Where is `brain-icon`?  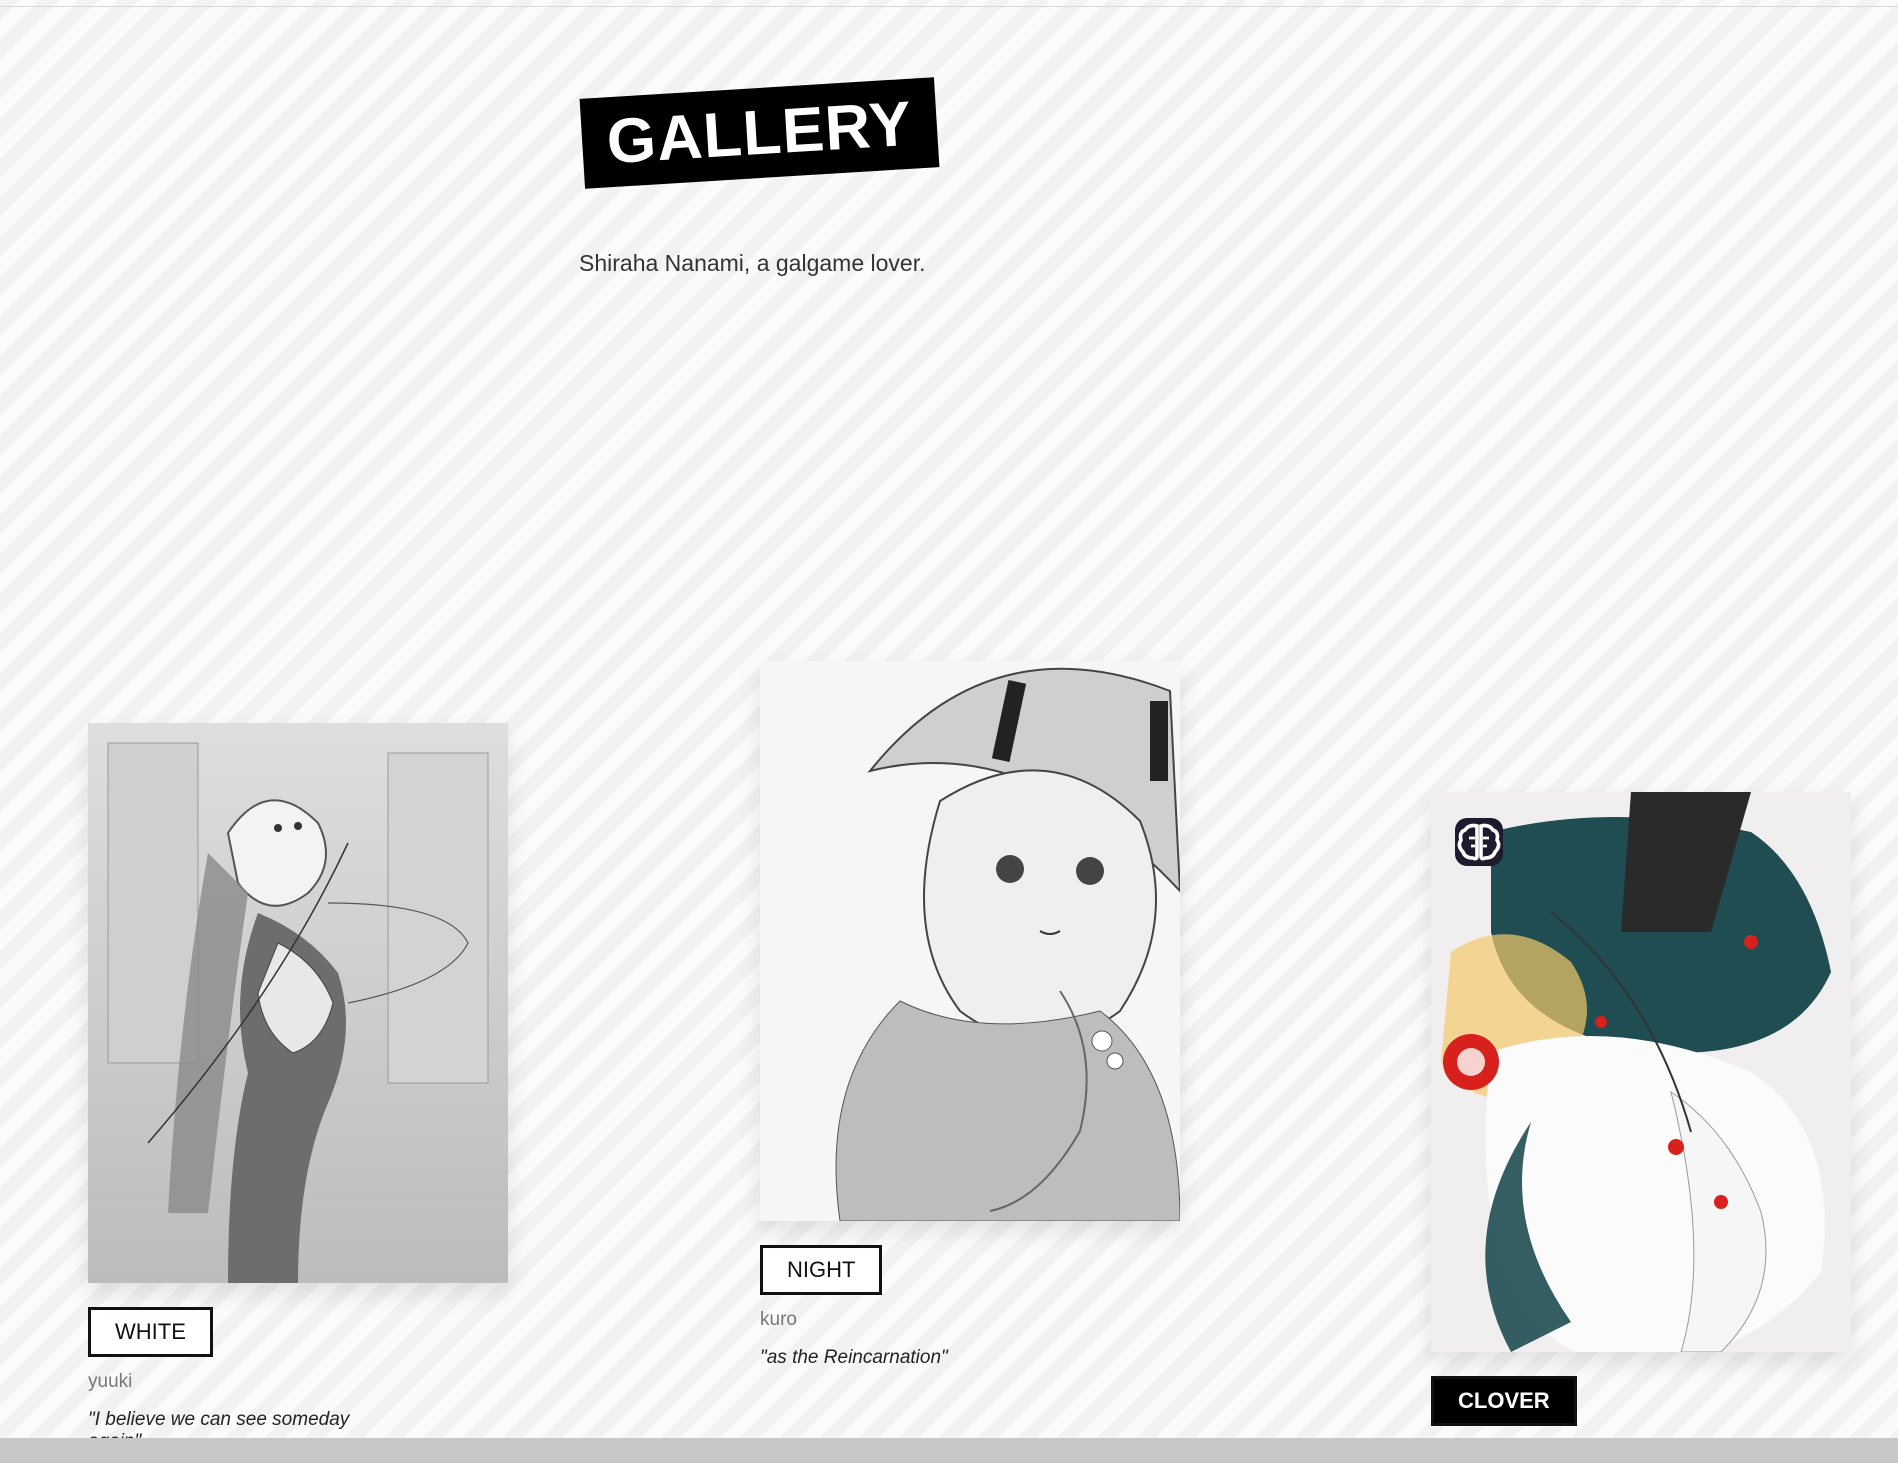
brain-icon is located at coordinates (1479, 842).